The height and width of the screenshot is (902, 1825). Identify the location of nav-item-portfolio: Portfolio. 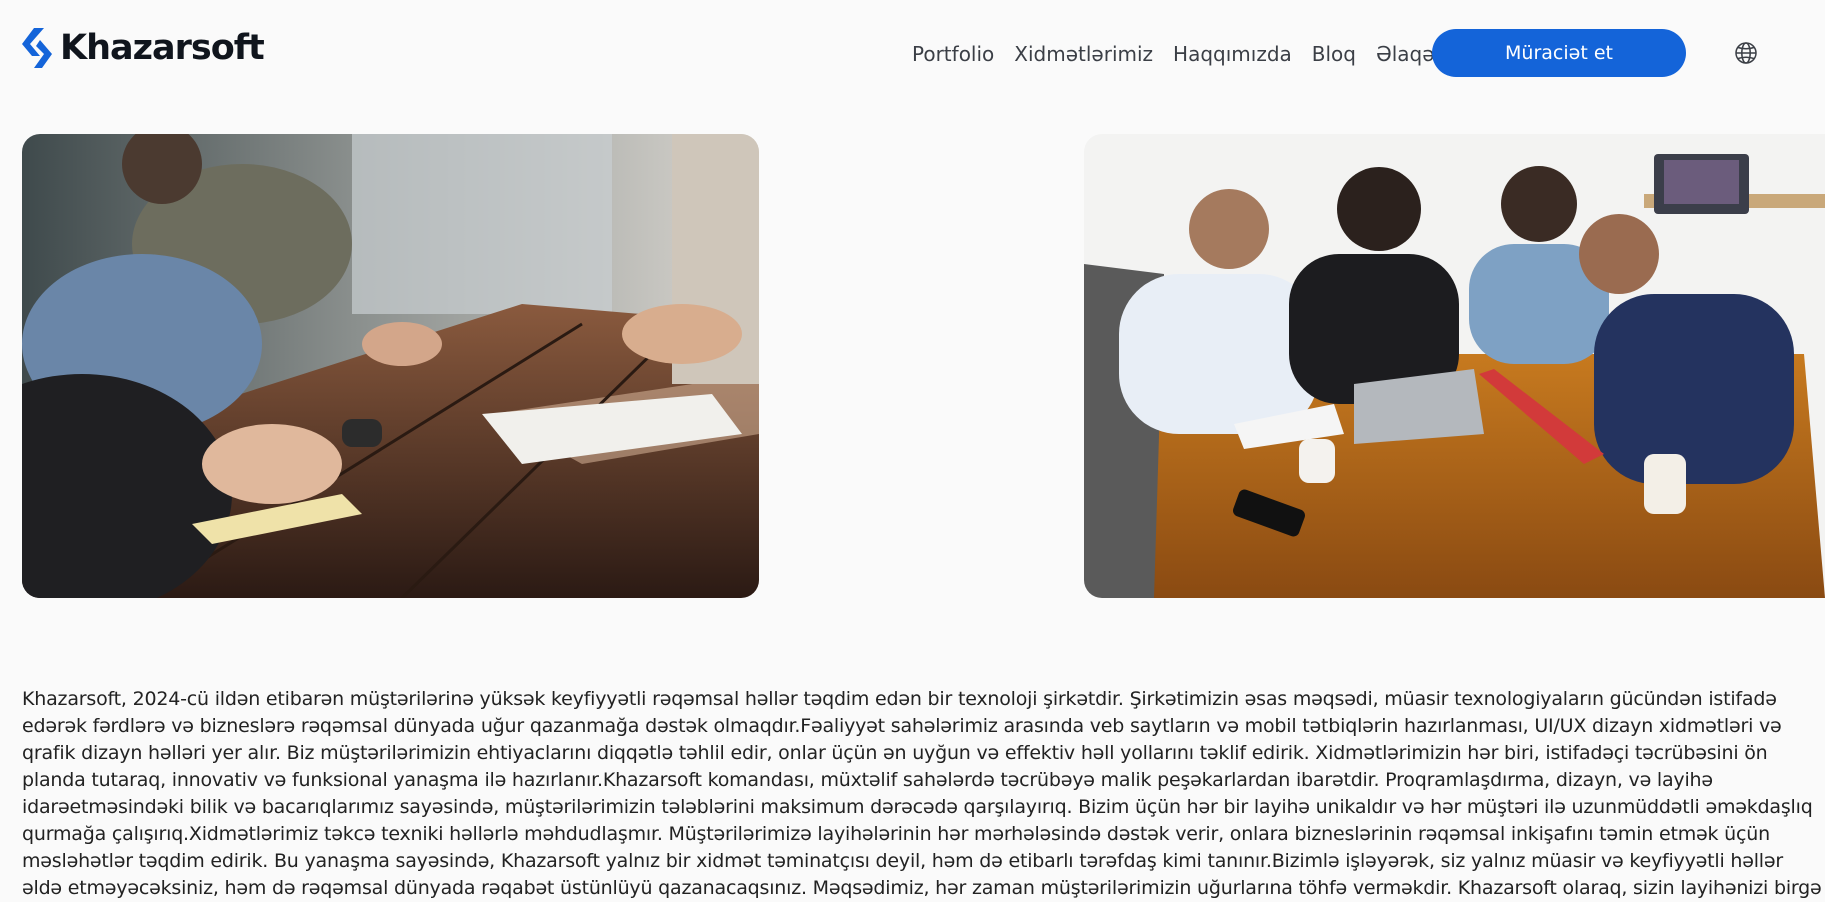
(953, 54).